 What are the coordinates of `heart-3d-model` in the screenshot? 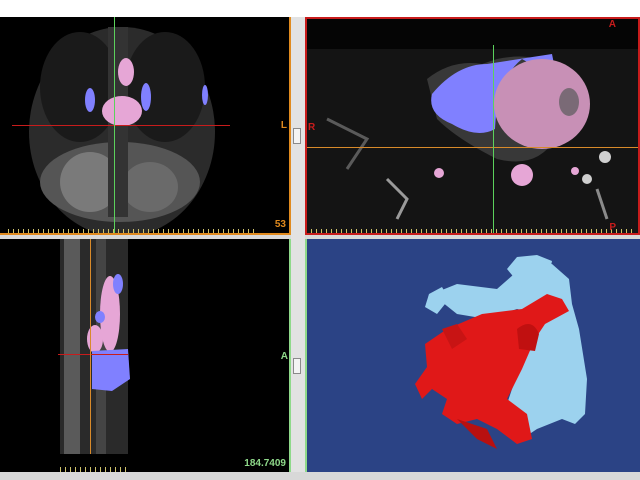 It's located at (501, 352).